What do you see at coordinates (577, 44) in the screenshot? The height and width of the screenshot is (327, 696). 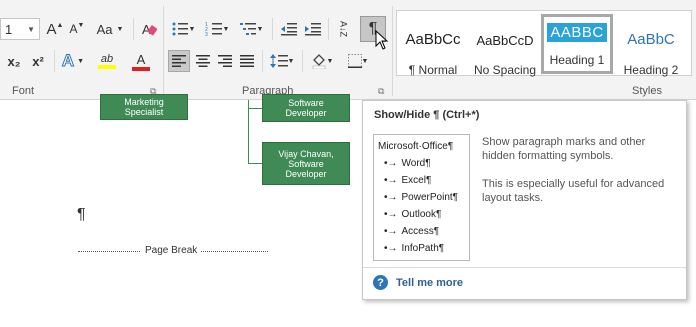 I see `style-heading-1: AABBC Heading 1` at bounding box center [577, 44].